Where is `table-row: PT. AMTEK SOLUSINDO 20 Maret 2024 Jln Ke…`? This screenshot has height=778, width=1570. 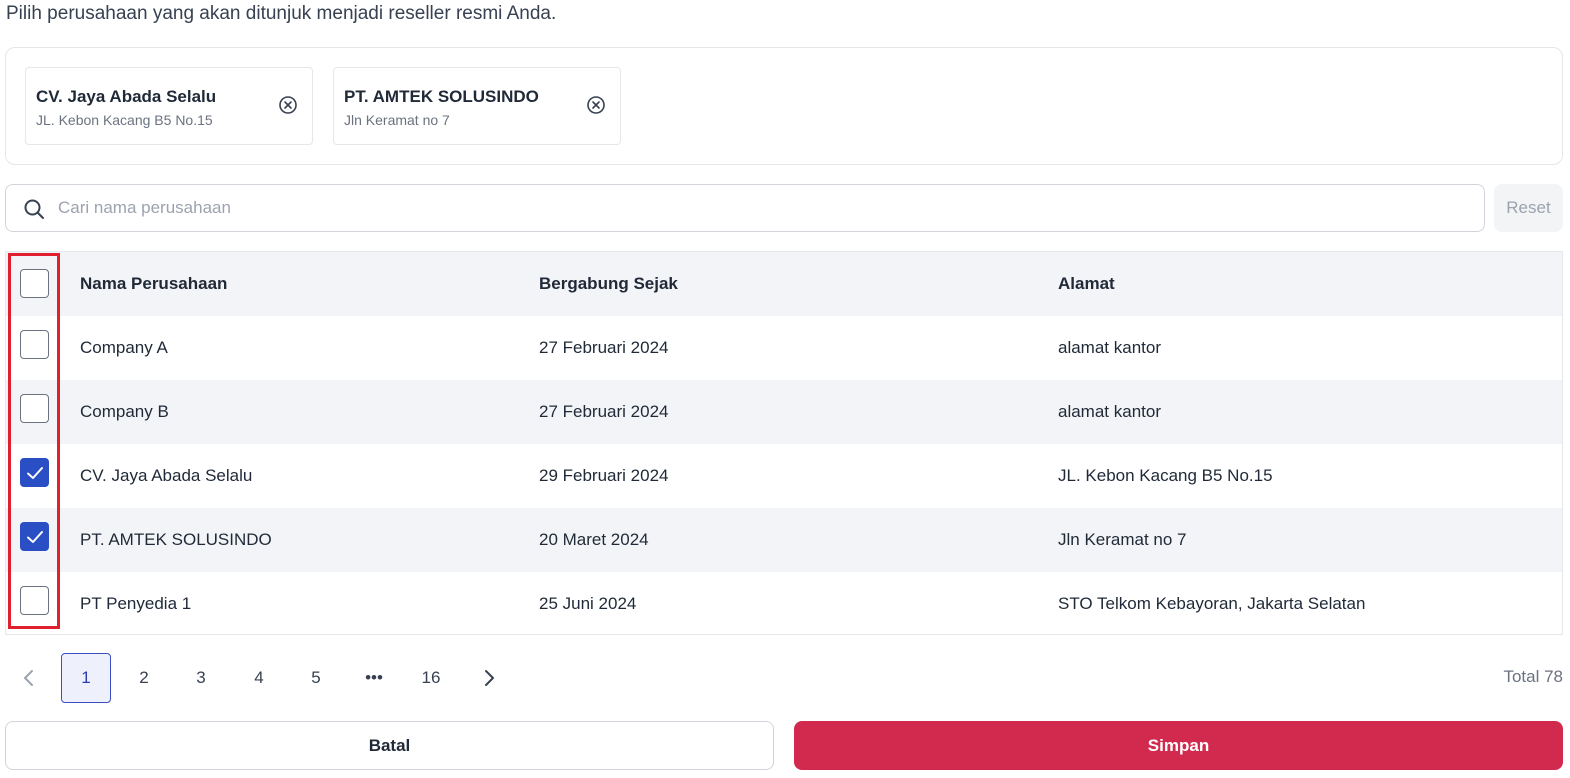
table-row: PT. AMTEK SOLUSINDO 20 Maret 2024 Jln Ke… is located at coordinates (784, 540).